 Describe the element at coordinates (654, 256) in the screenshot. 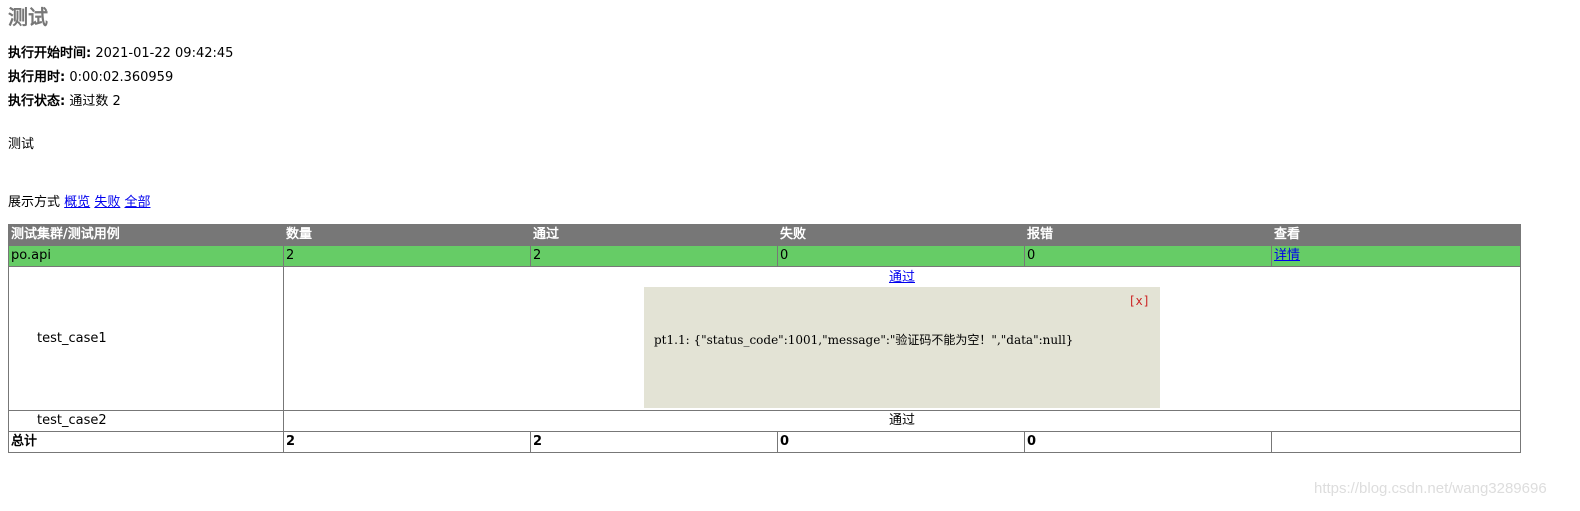

I see `suite-pass: 2` at that location.